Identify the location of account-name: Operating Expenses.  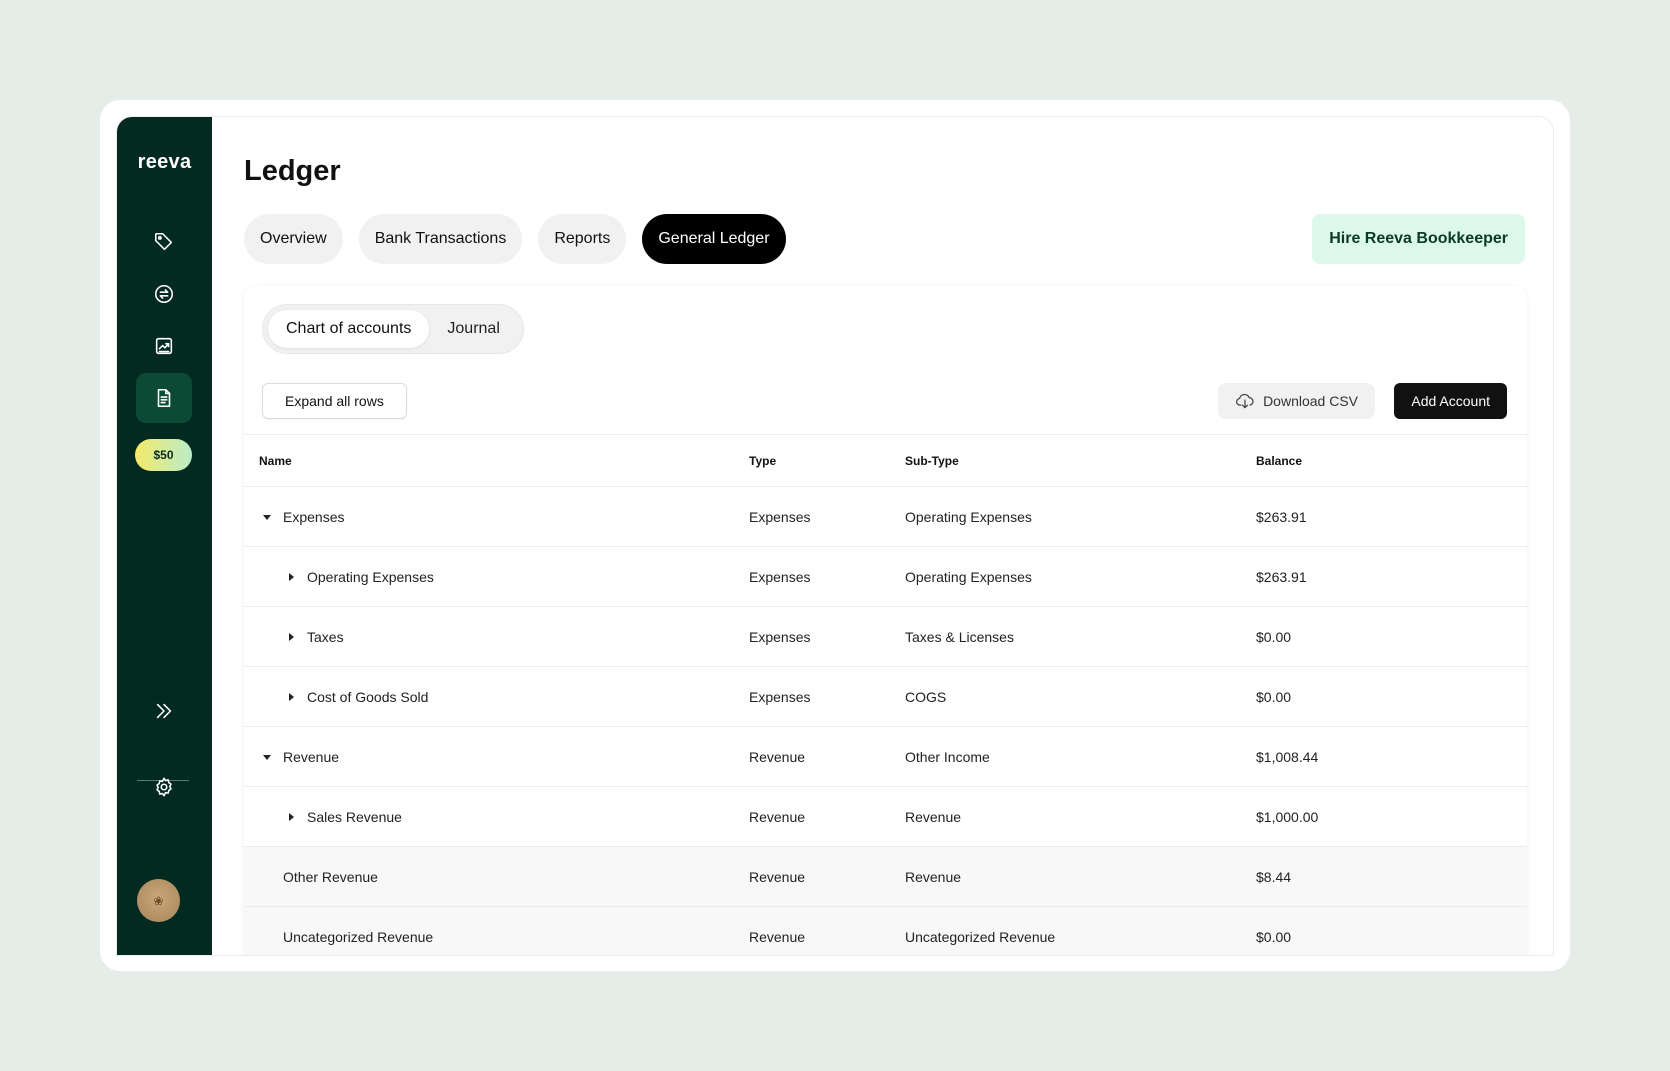
(370, 576).